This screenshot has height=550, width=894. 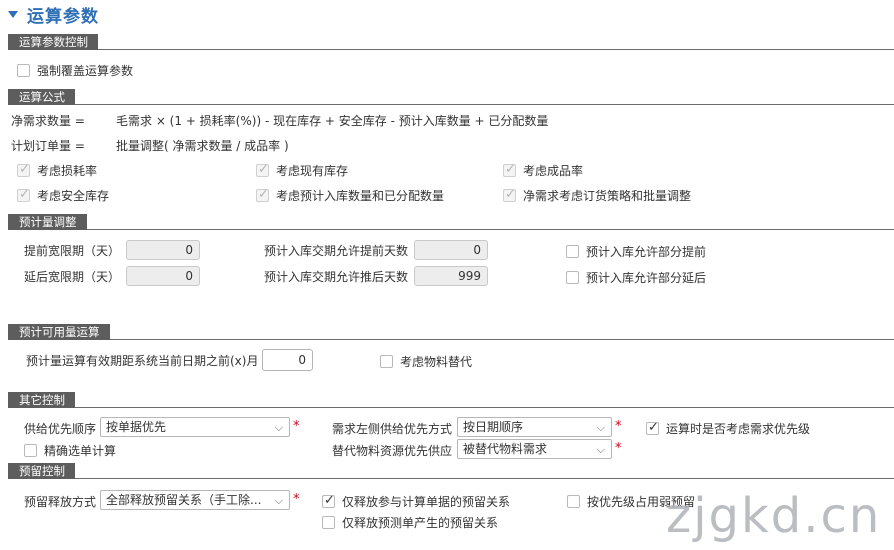 What do you see at coordinates (41, 97) in the screenshot?
I see `section-title: 运算公式` at bounding box center [41, 97].